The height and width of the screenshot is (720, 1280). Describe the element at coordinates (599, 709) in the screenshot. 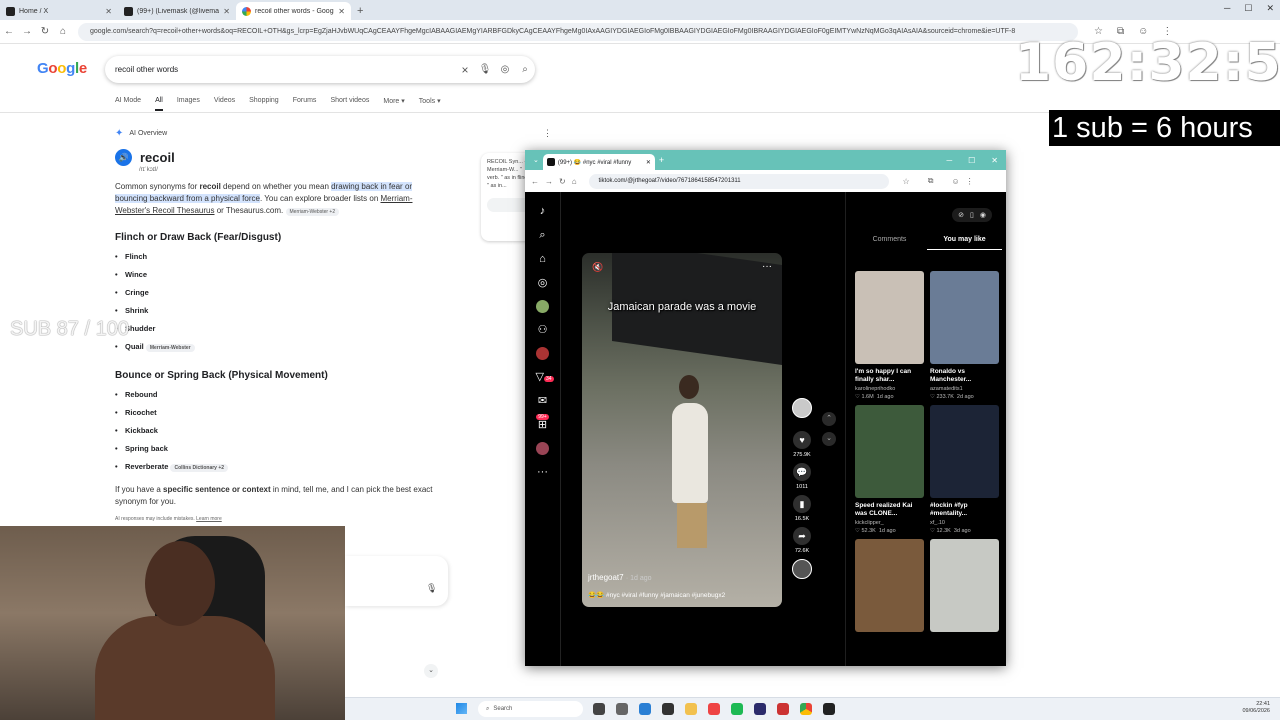

I see `file-icon` at that location.